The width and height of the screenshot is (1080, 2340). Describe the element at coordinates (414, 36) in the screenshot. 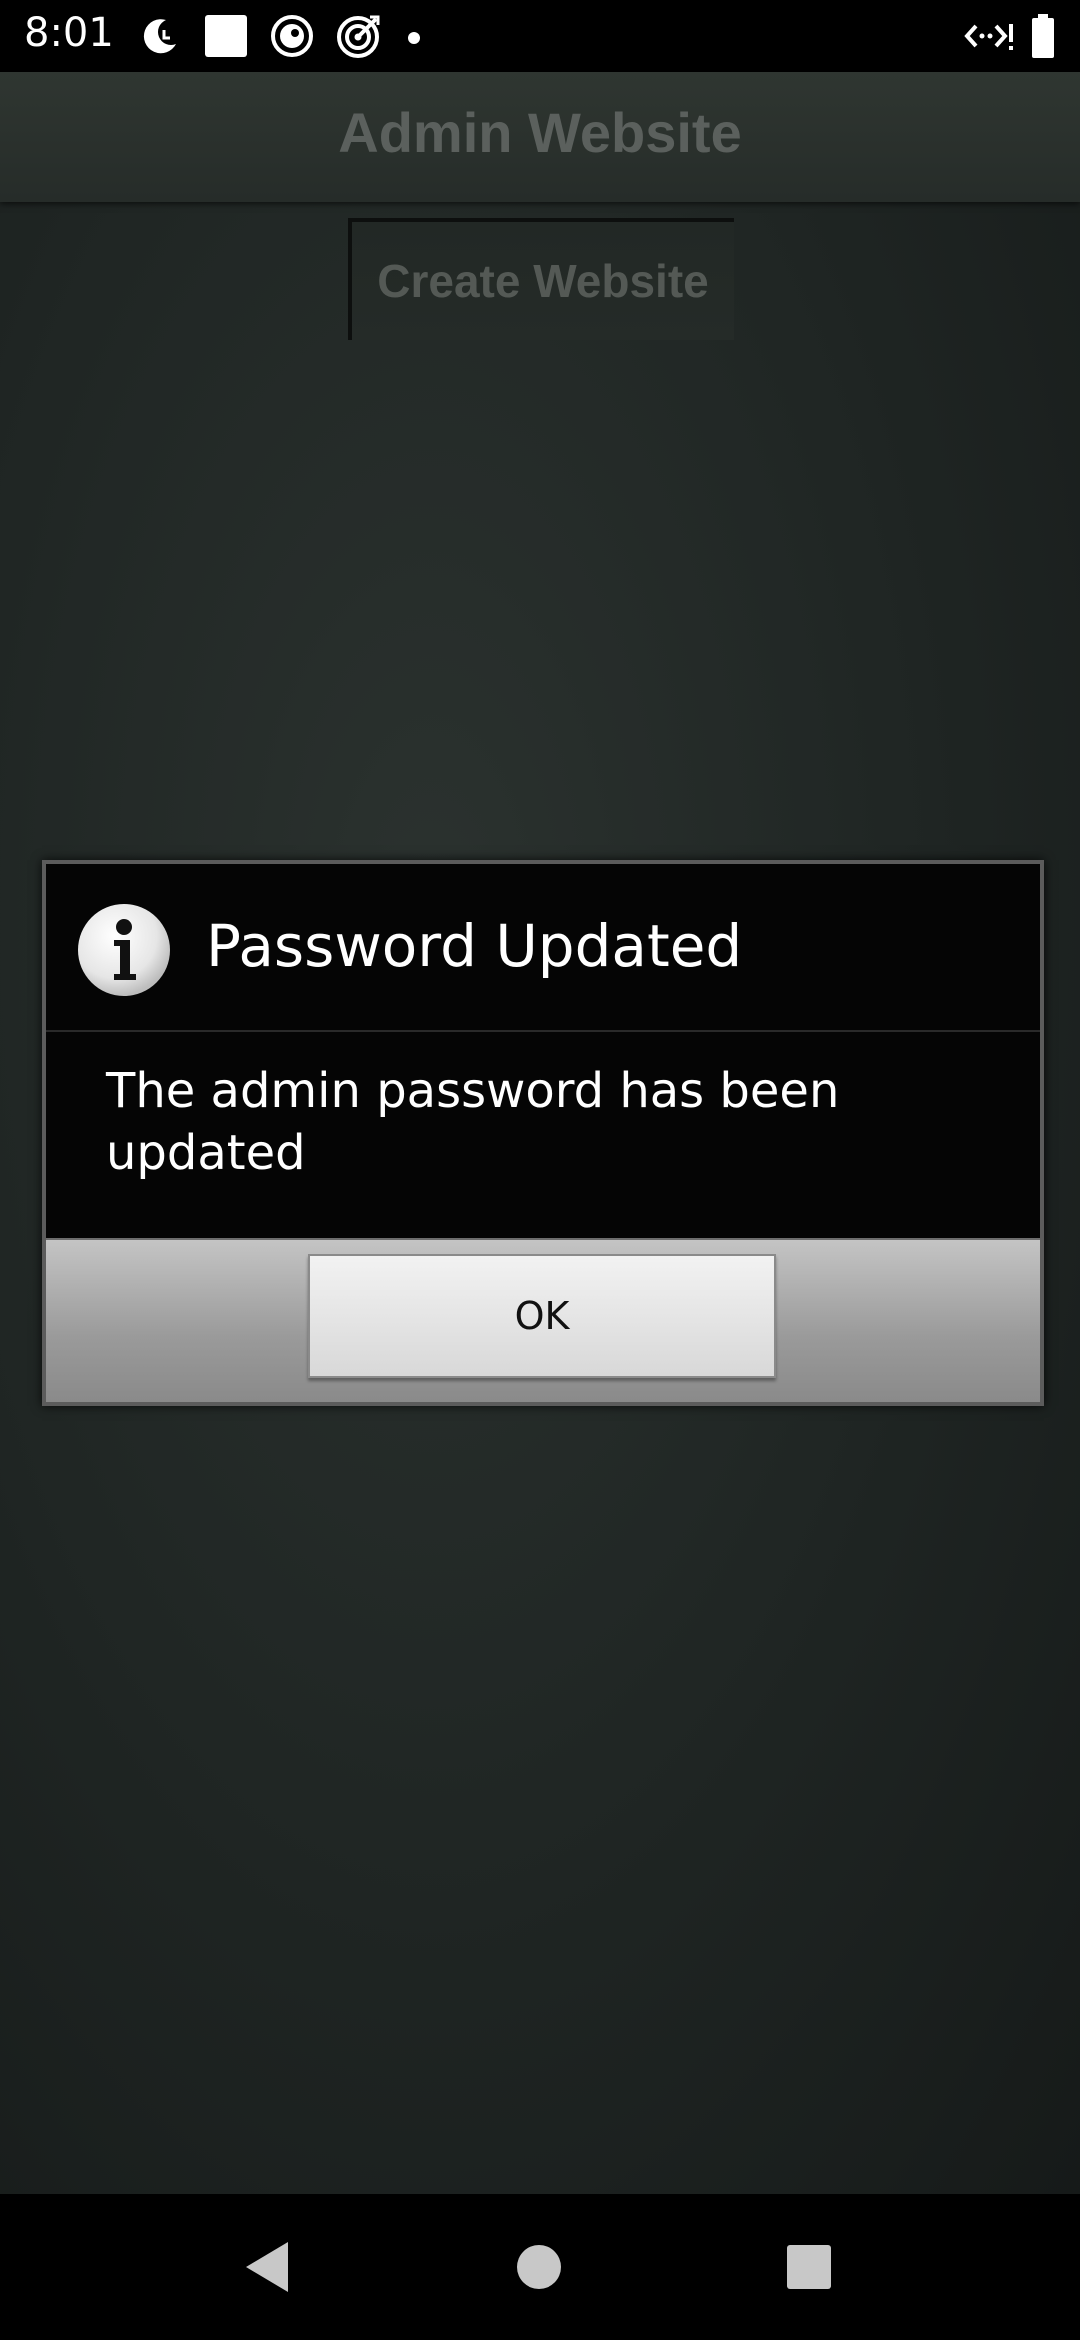

I see `dot-icon` at that location.